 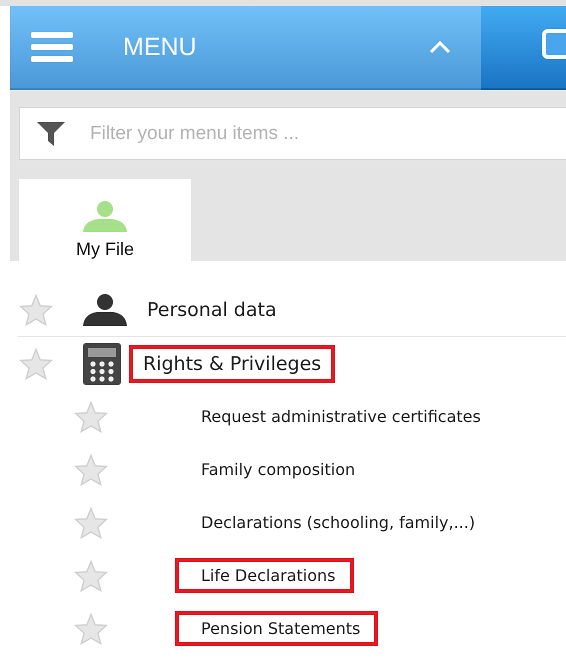 What do you see at coordinates (52, 47) in the screenshot?
I see `menu-icon` at bounding box center [52, 47].